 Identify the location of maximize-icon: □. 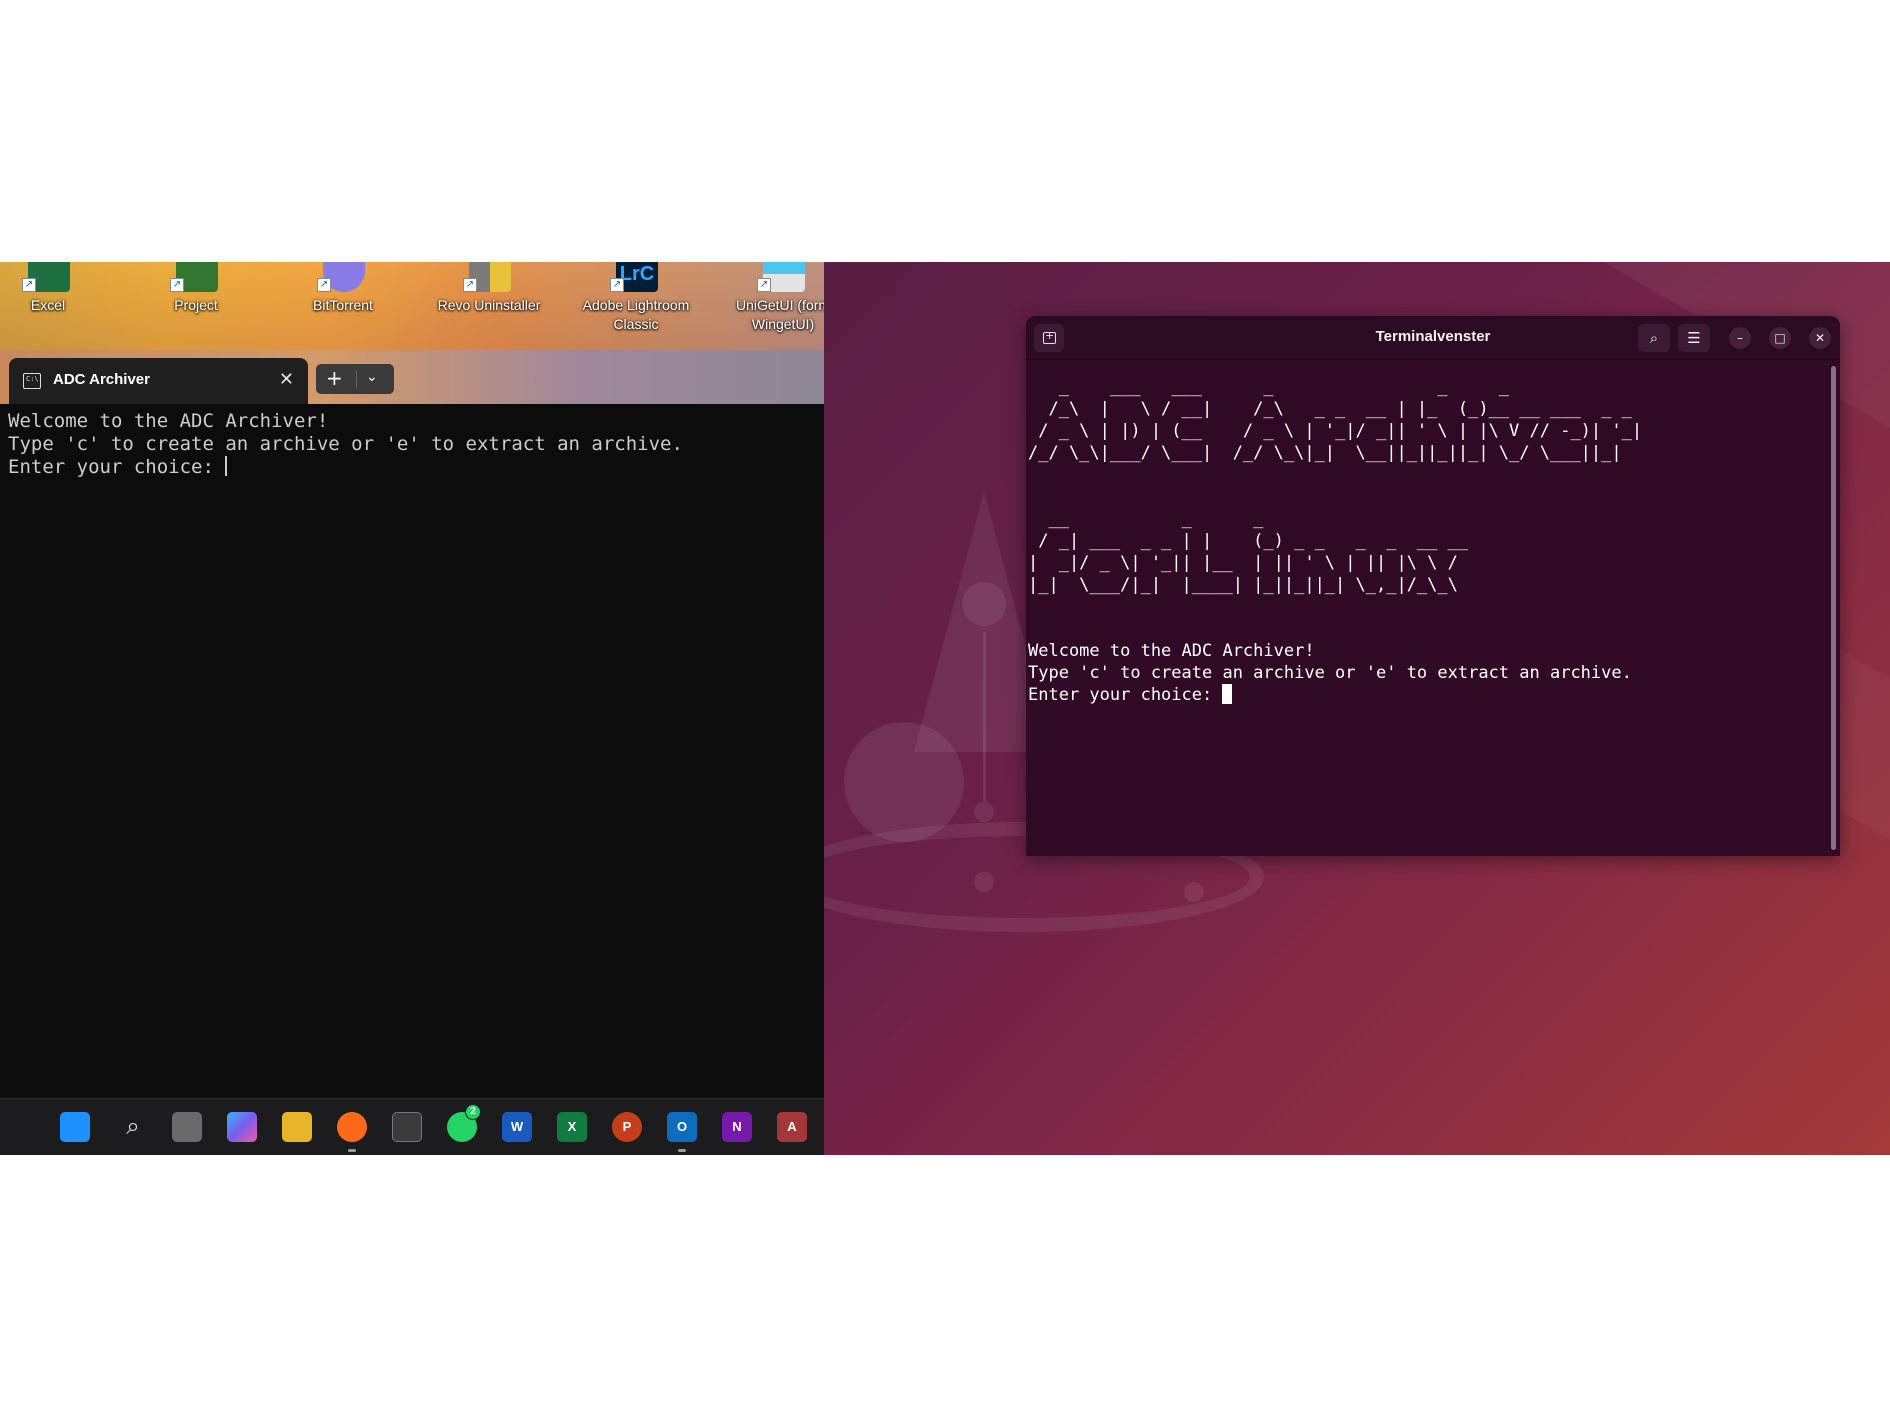
(1780, 338).